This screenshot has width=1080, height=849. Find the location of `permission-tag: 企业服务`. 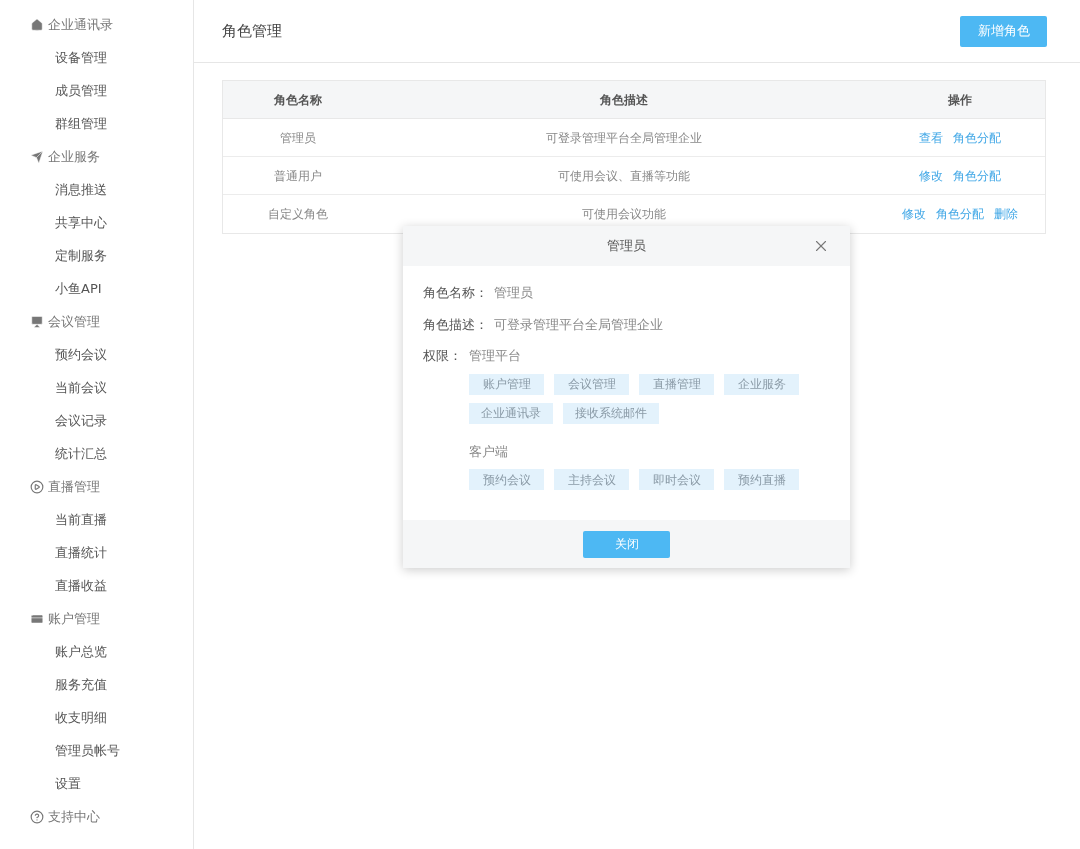

permission-tag: 企业服务 is located at coordinates (761, 384).